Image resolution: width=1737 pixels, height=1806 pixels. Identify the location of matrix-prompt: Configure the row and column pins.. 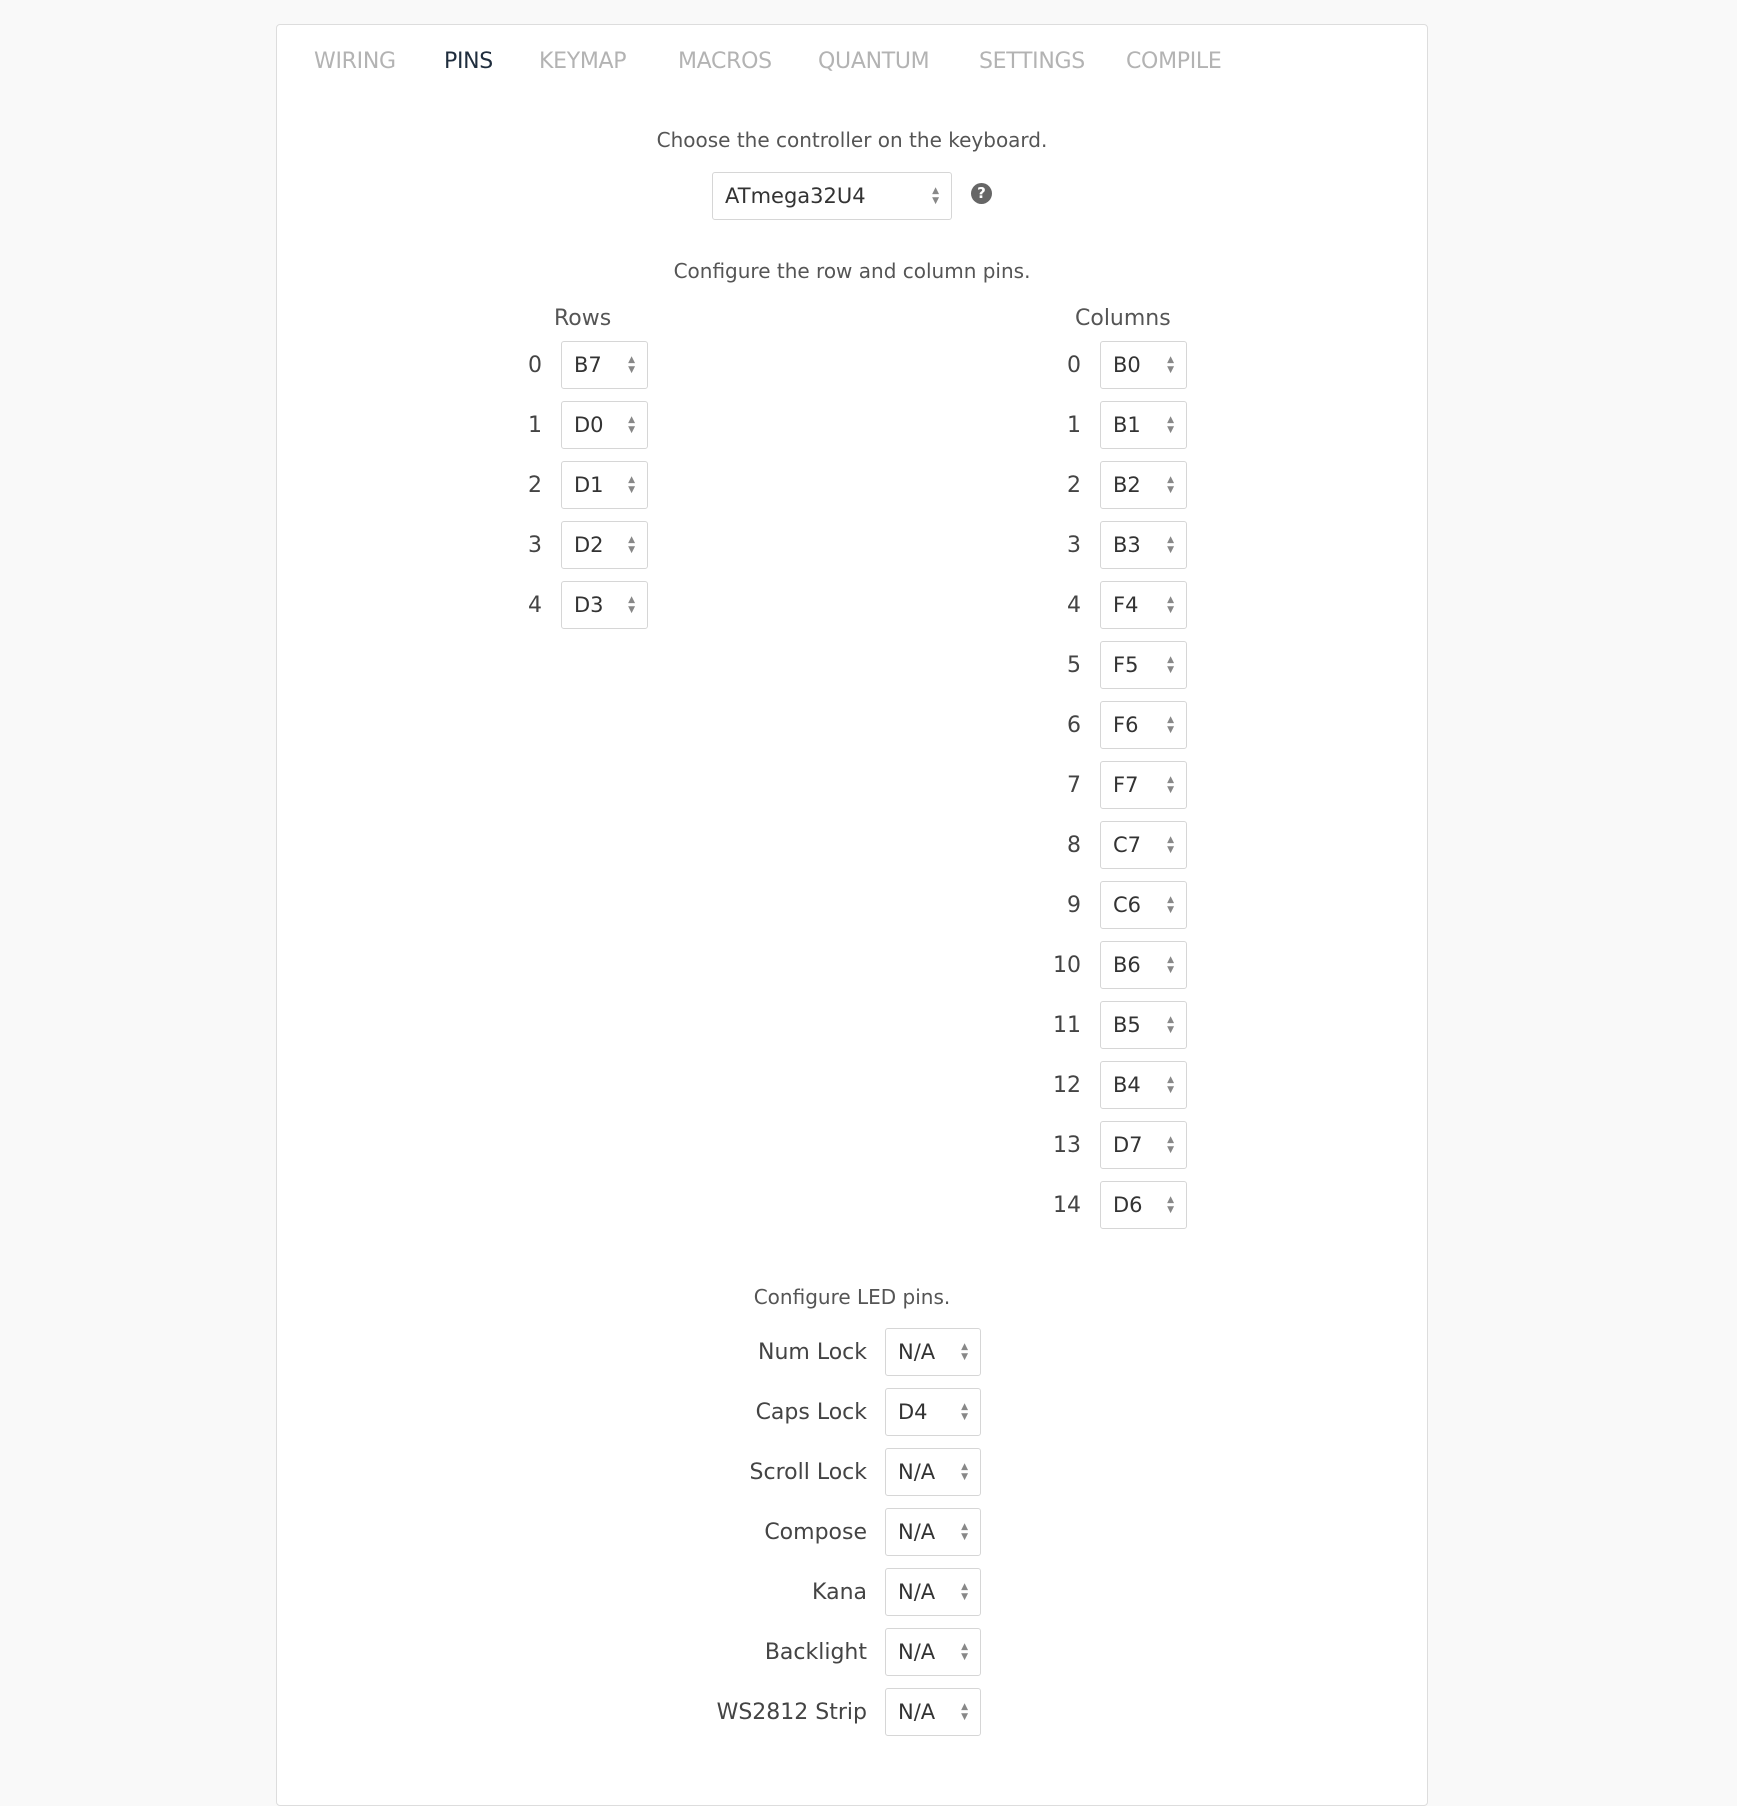
(852, 271).